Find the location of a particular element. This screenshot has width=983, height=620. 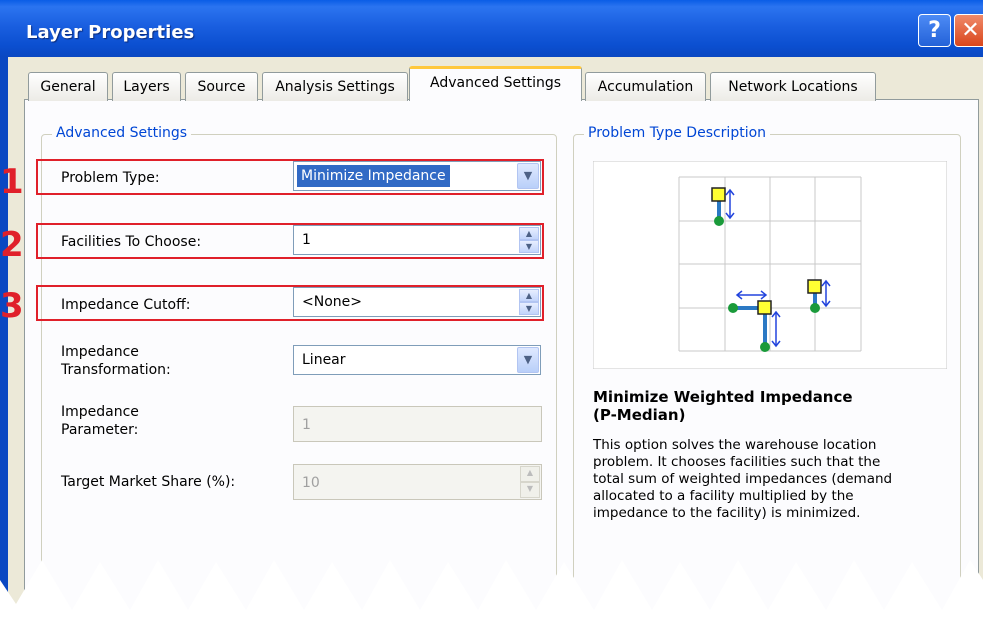

impedance-parameter-label-line2: Parameter: is located at coordinates (100, 430).